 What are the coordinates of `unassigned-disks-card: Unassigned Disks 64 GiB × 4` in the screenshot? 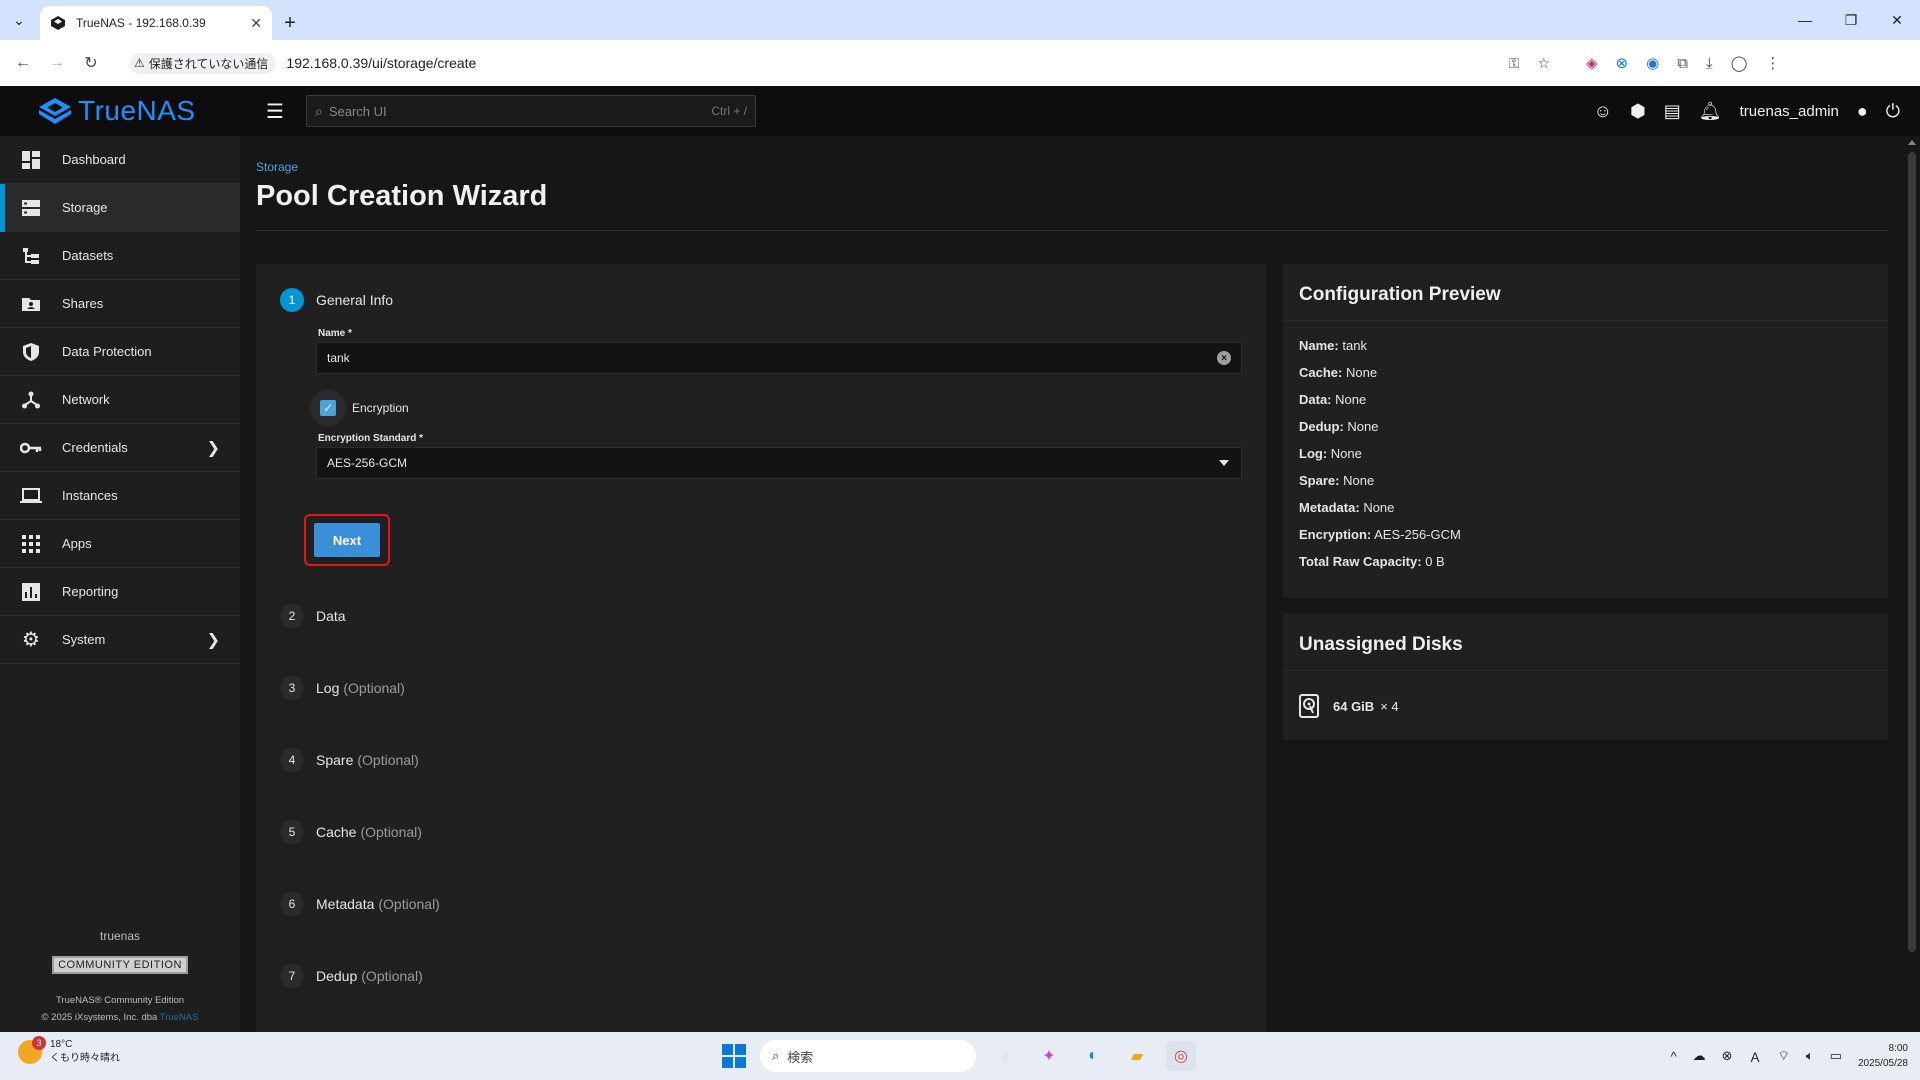 It's located at (1585, 677).